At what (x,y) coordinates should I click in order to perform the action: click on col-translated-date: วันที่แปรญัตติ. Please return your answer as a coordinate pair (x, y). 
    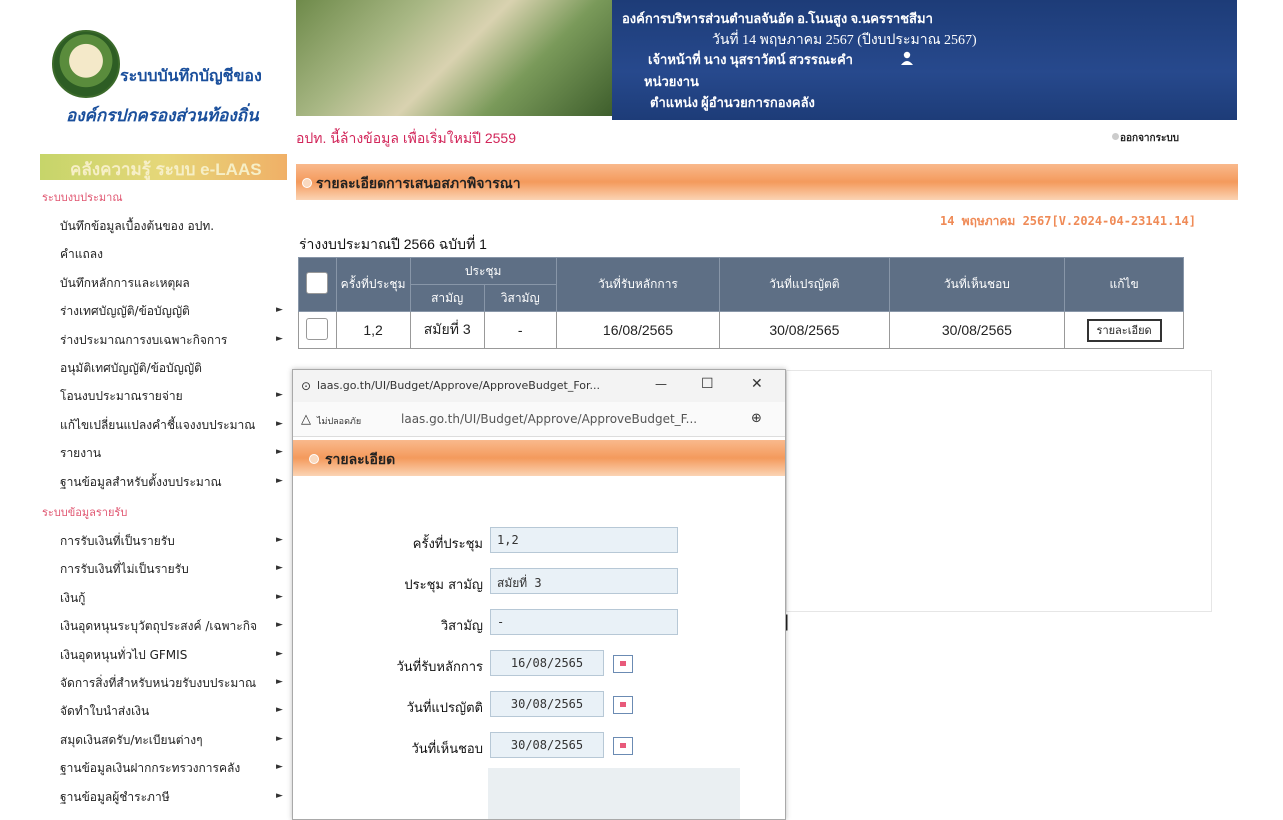
    Looking at the image, I should click on (804, 284).